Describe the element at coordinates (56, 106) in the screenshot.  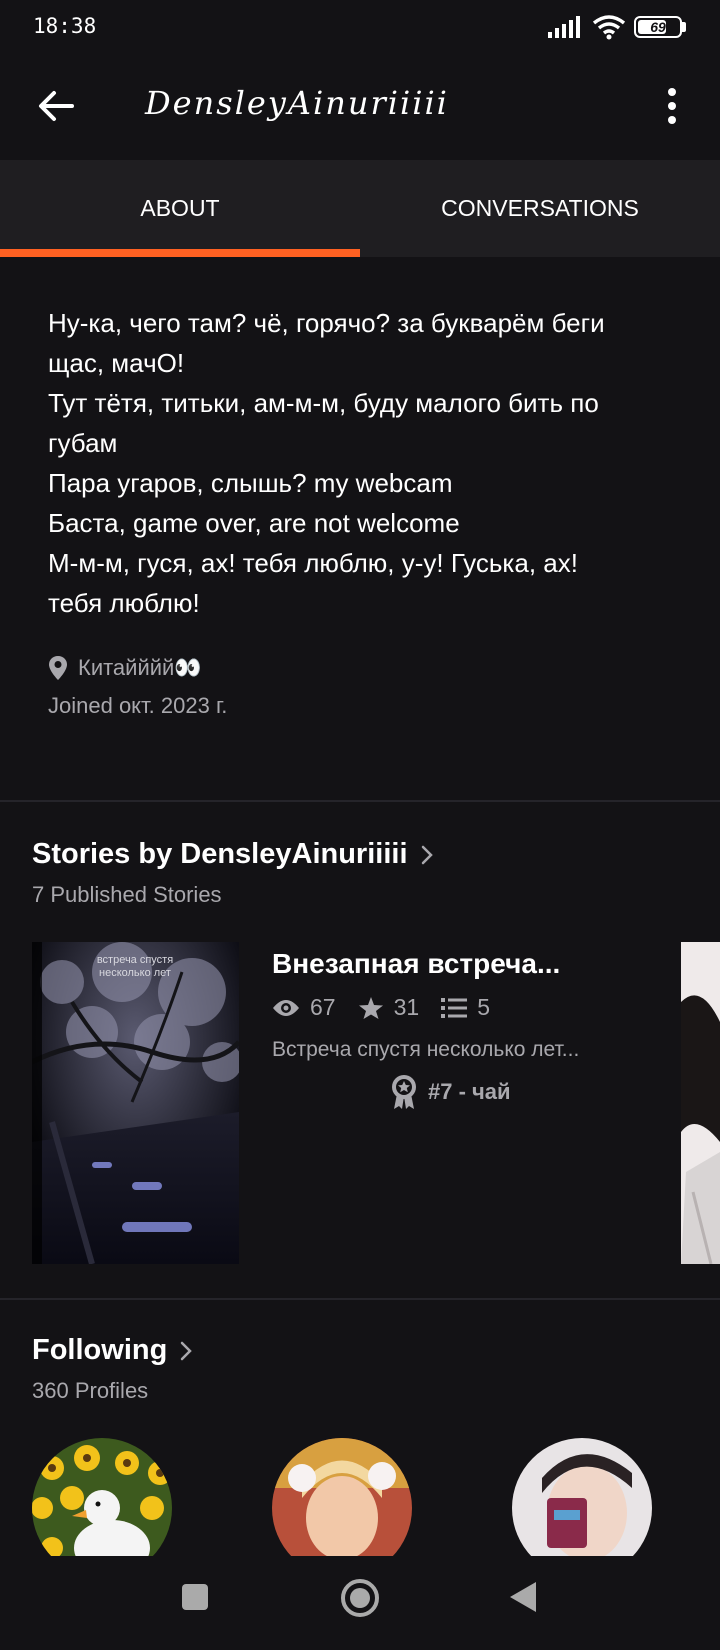
I see `back-arrow-icon` at that location.